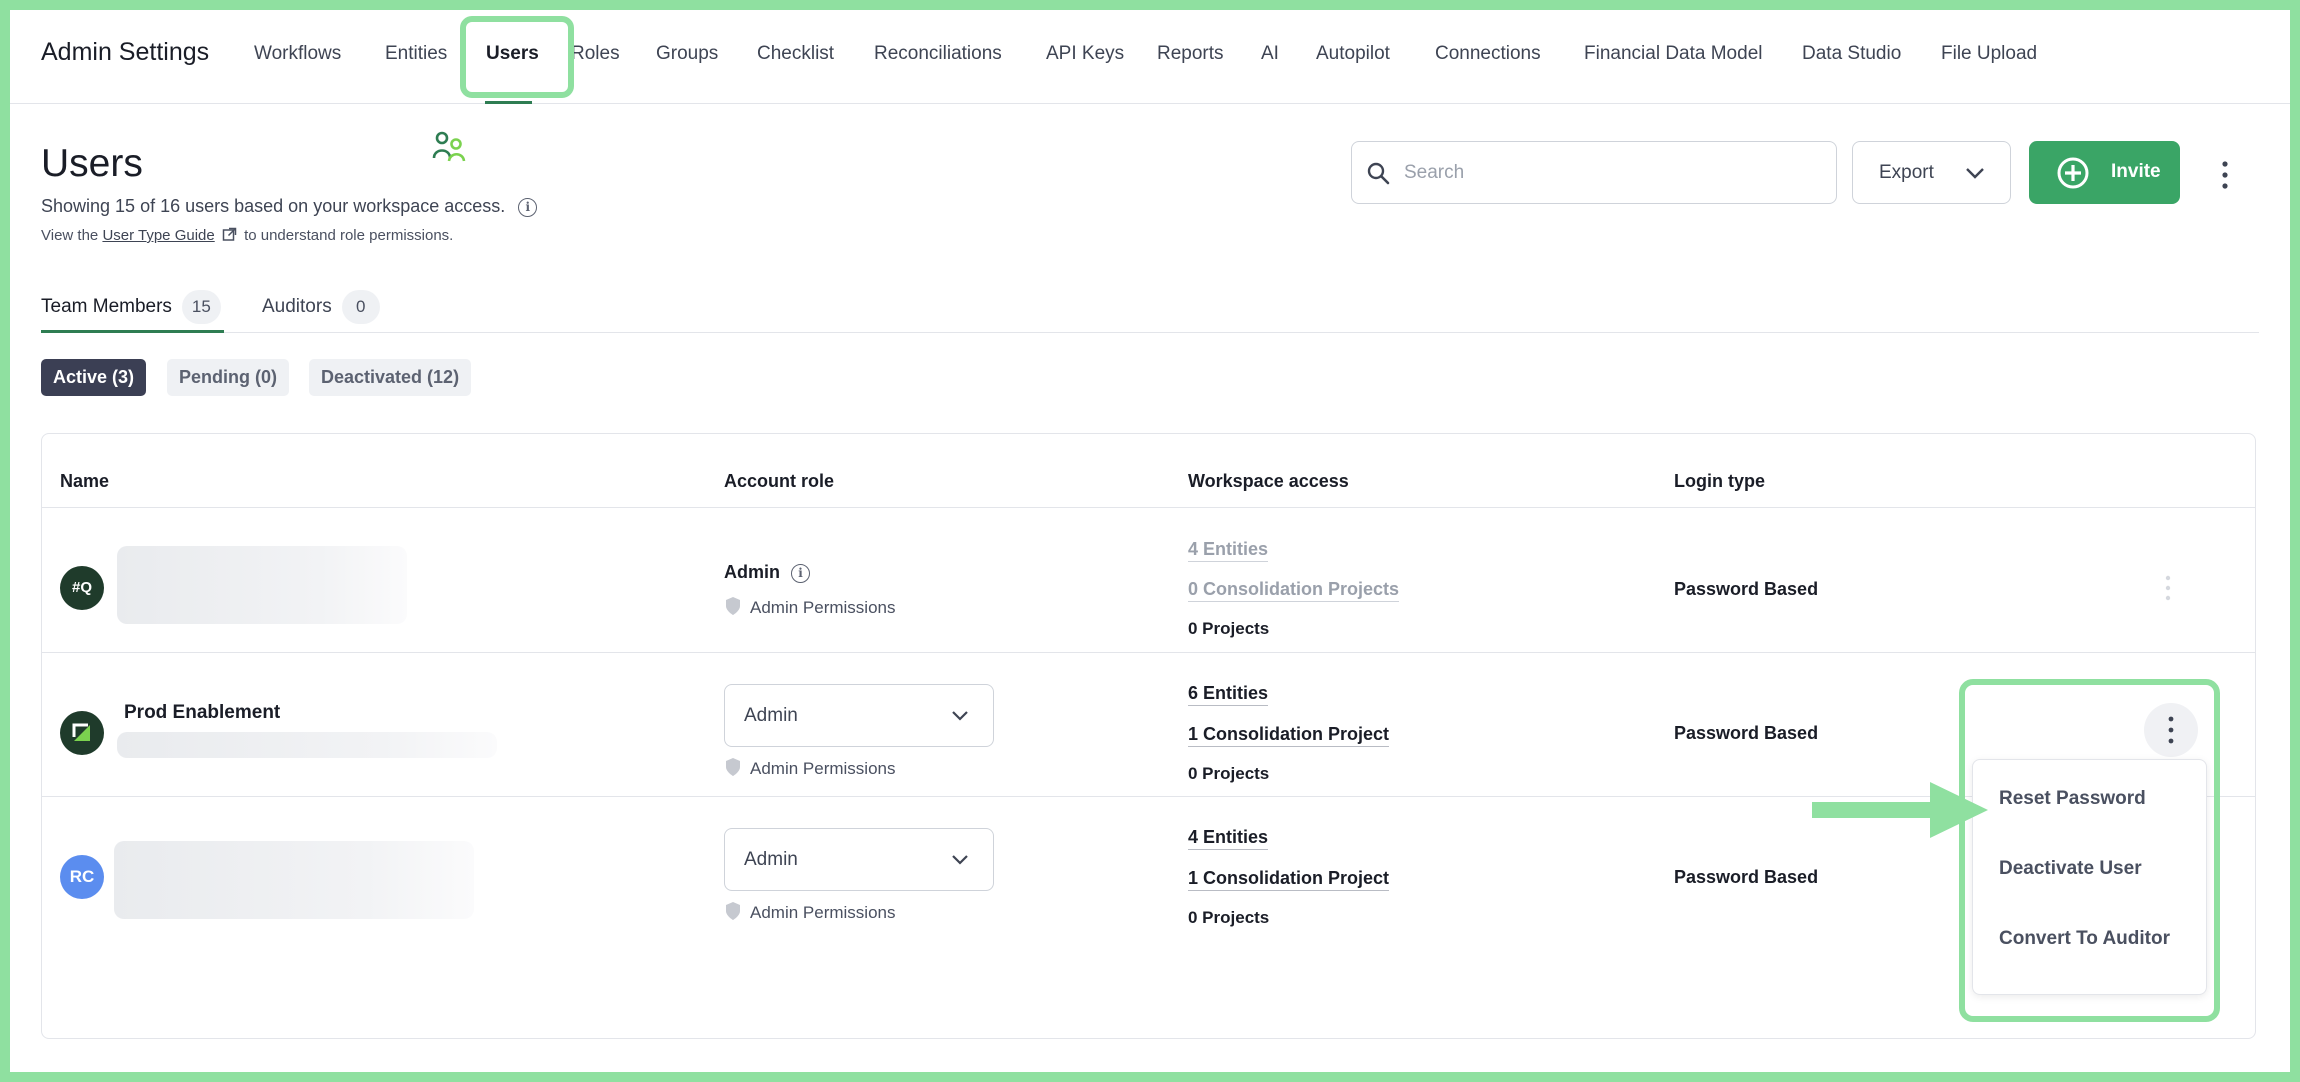  I want to click on column-header-login-type: Login type, so click(1719, 481).